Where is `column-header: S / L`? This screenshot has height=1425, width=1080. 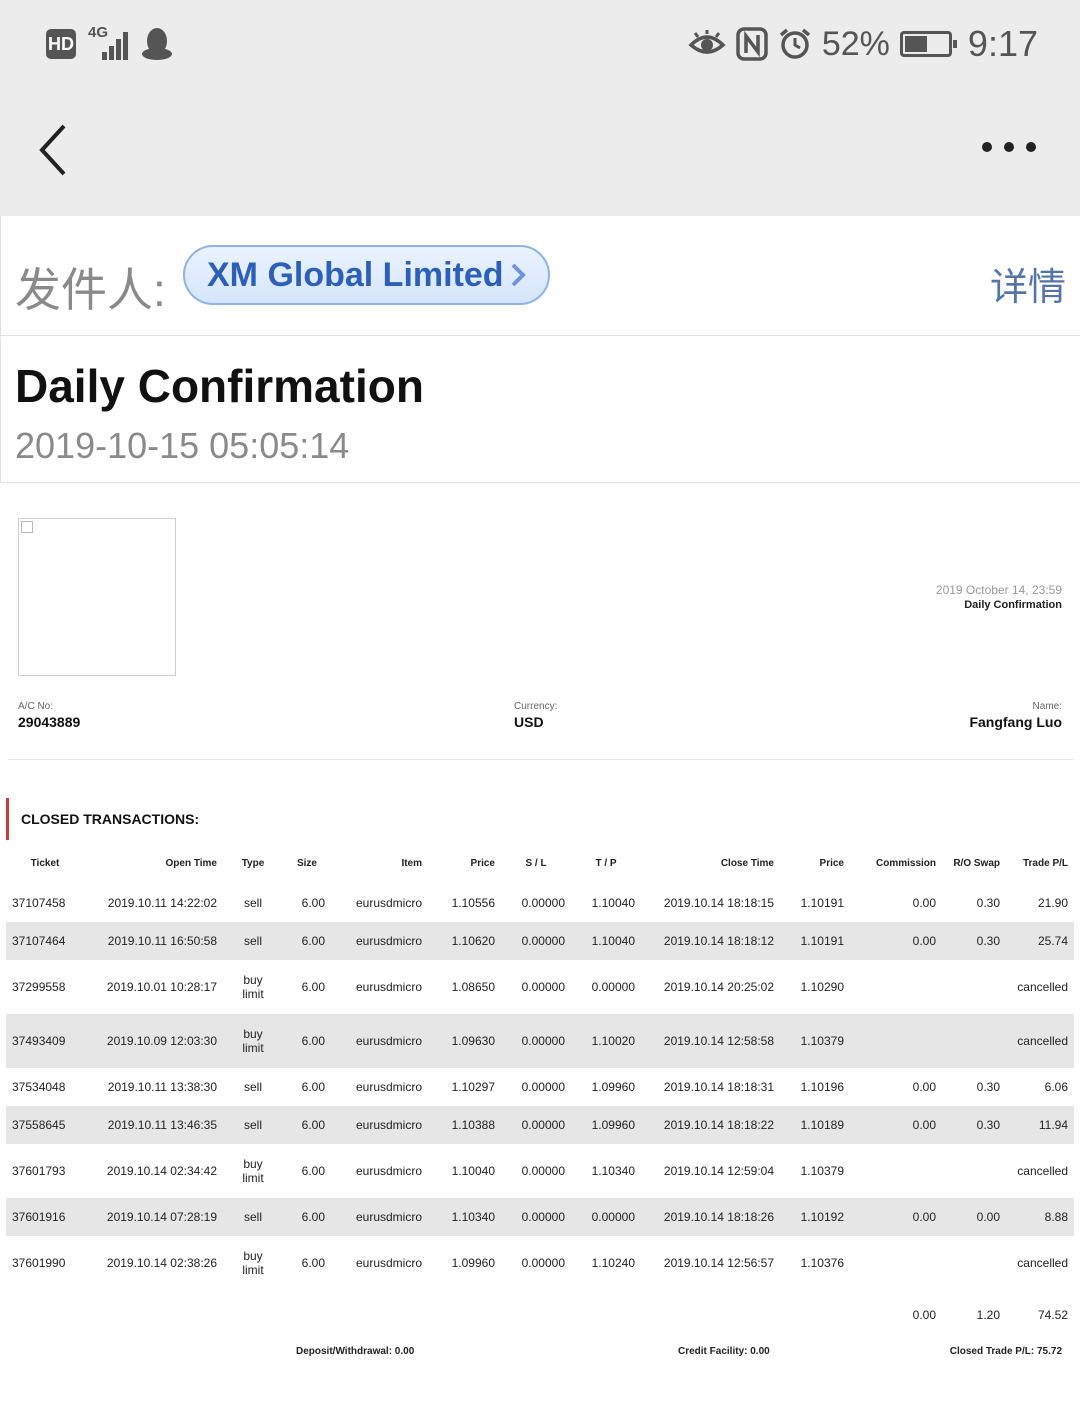
column-header: S / L is located at coordinates (536, 863).